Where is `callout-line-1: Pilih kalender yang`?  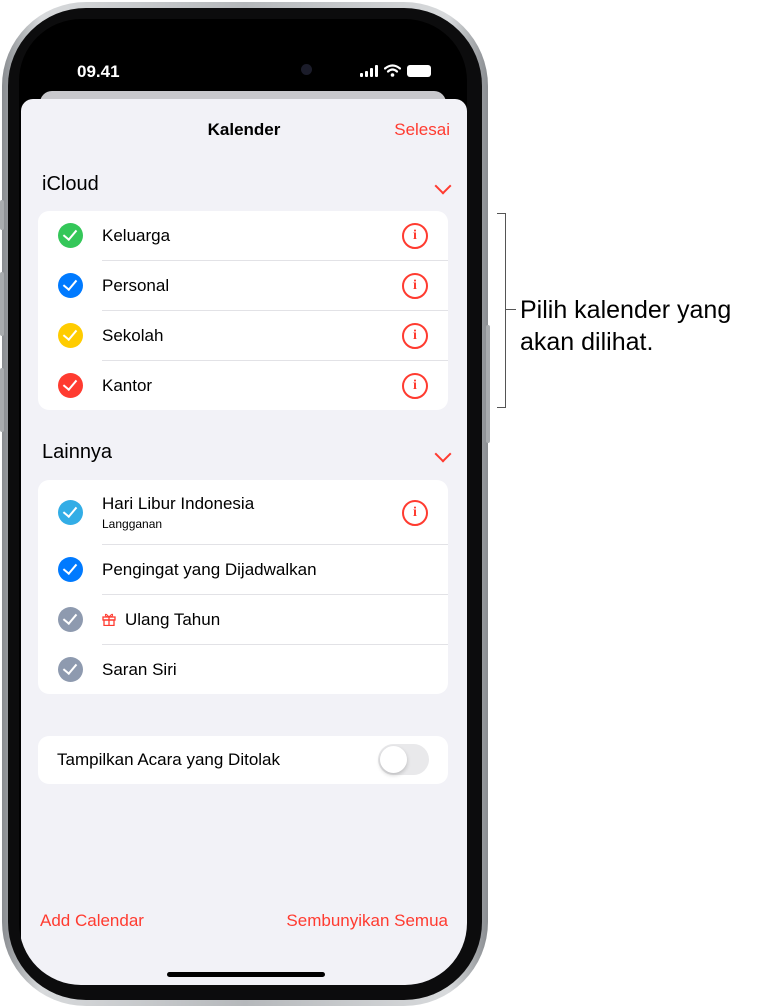
callout-line-1: Pilih kalender yang is located at coordinates (626, 310).